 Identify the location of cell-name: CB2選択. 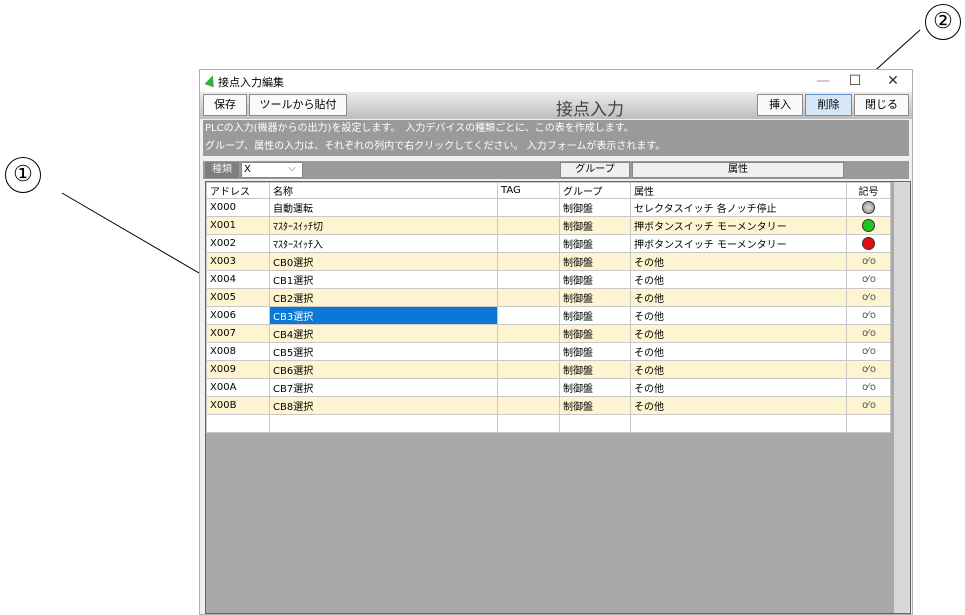
(383, 297).